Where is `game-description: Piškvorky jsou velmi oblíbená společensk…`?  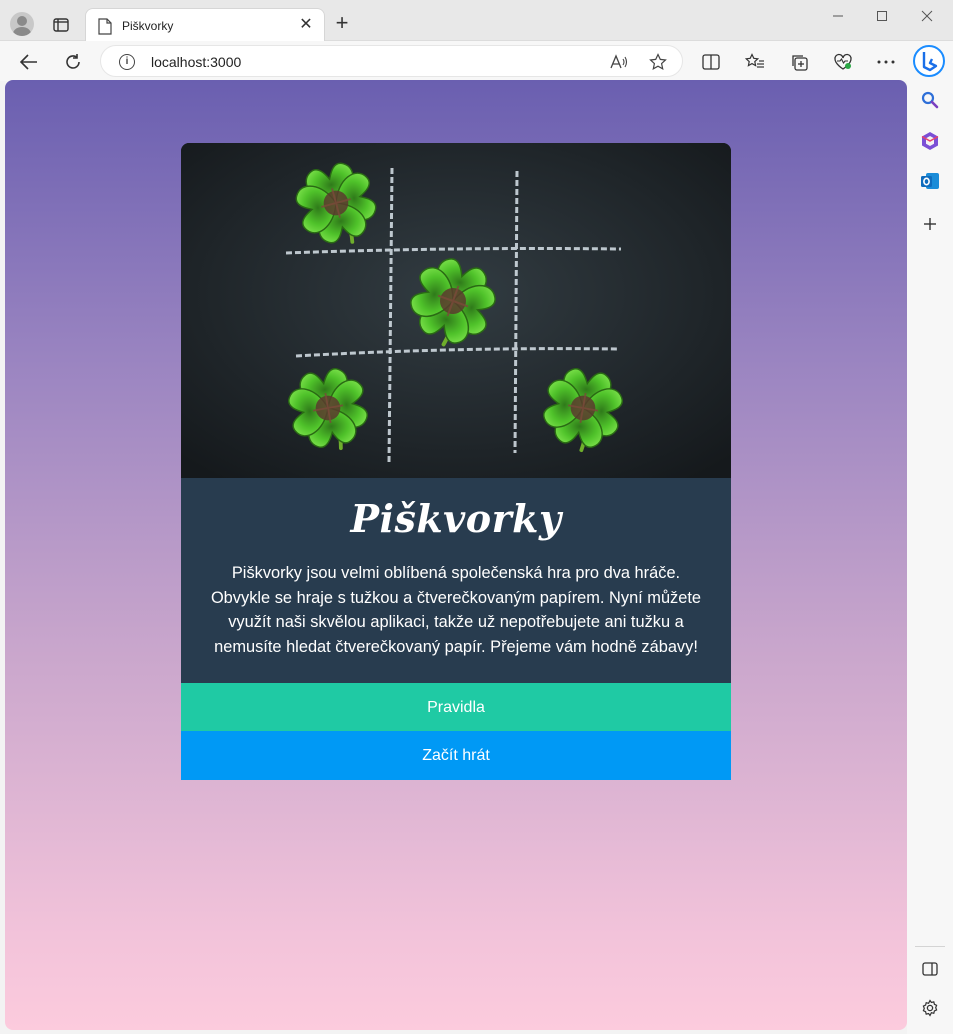
game-description: Piškvorky jsou velmi oblíbená společensk… is located at coordinates (456, 610).